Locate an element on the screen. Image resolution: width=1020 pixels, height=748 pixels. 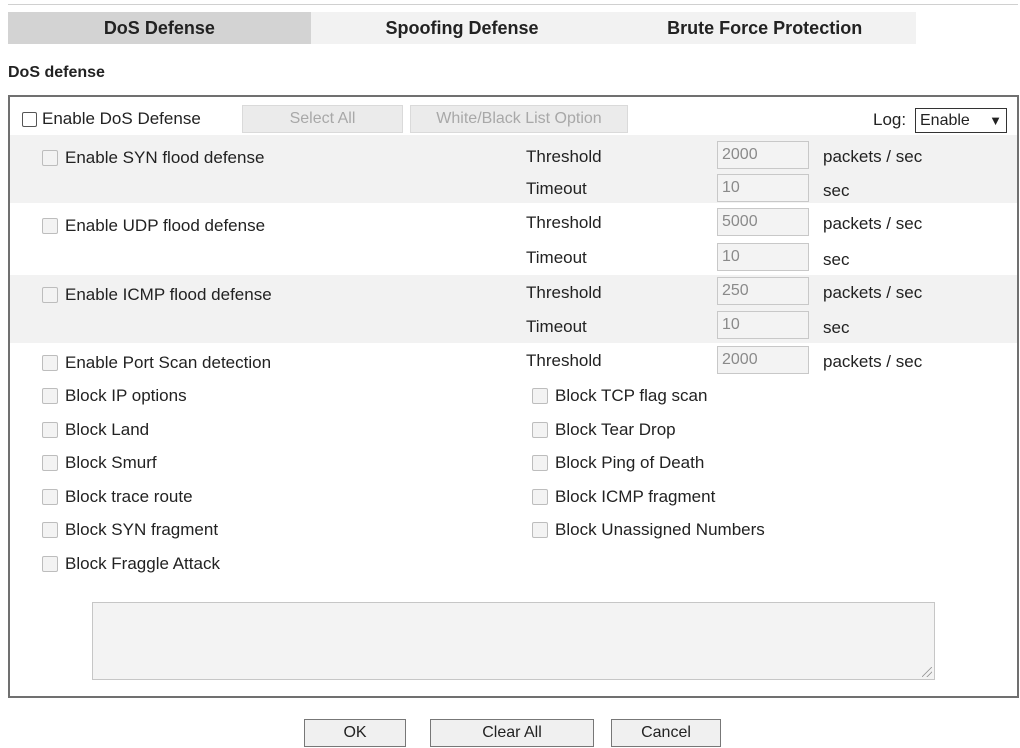
icmp-timeout-label: Timeout is located at coordinates (556, 326).